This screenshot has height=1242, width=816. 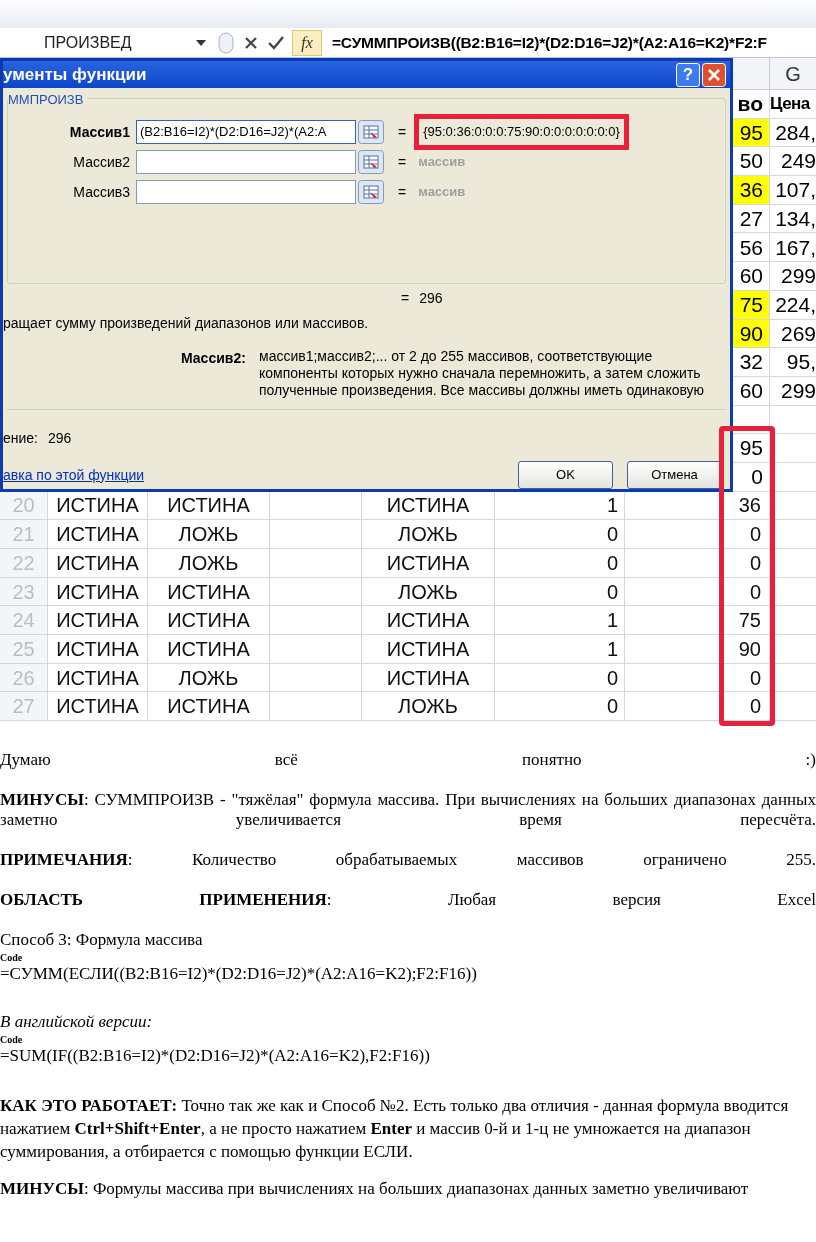 What do you see at coordinates (251, 42) in the screenshot?
I see `cancel-icon` at bounding box center [251, 42].